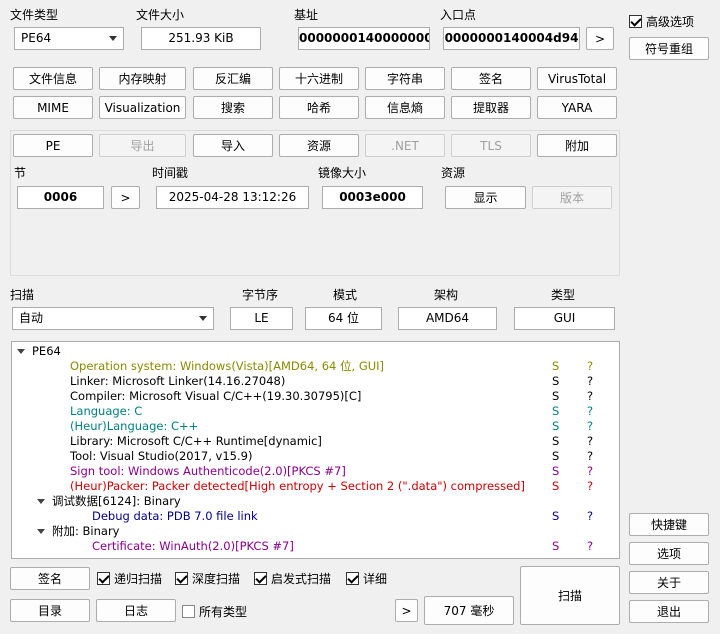 This screenshot has height=634, width=720. I want to click on search-button: 搜索, so click(233, 107).